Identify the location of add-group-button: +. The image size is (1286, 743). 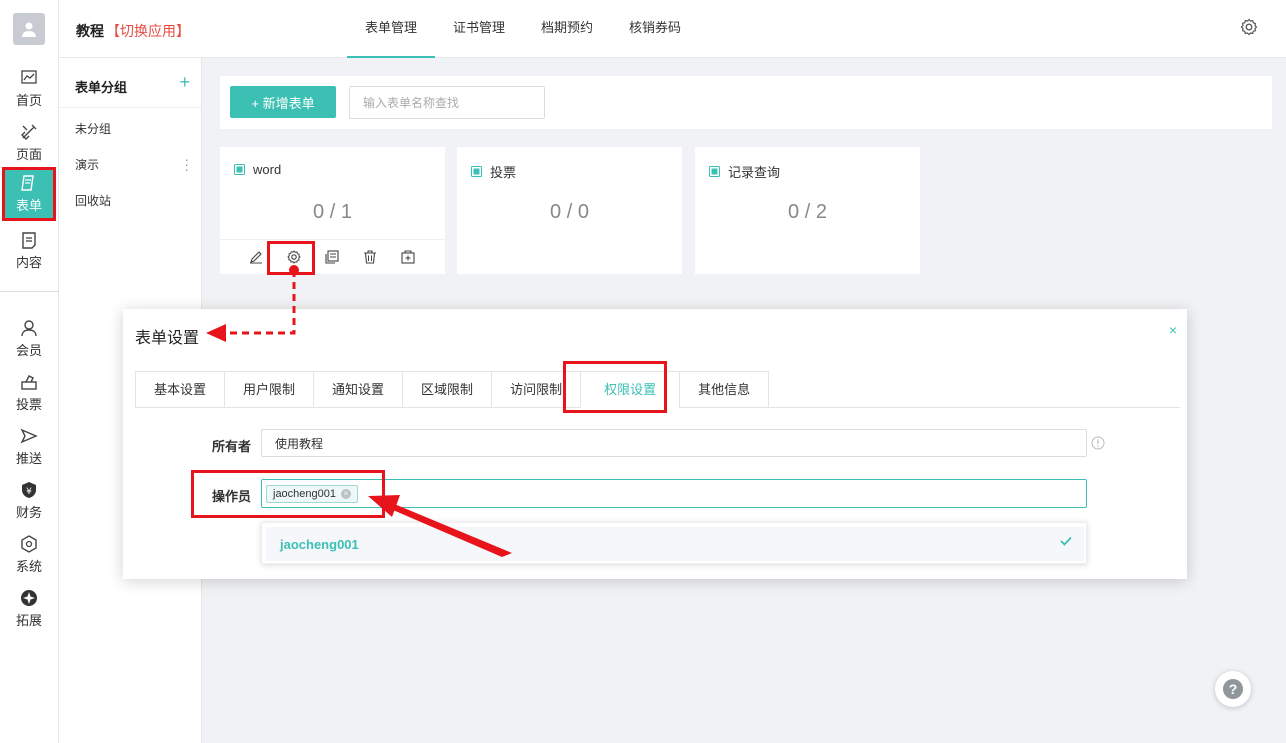
(184, 82).